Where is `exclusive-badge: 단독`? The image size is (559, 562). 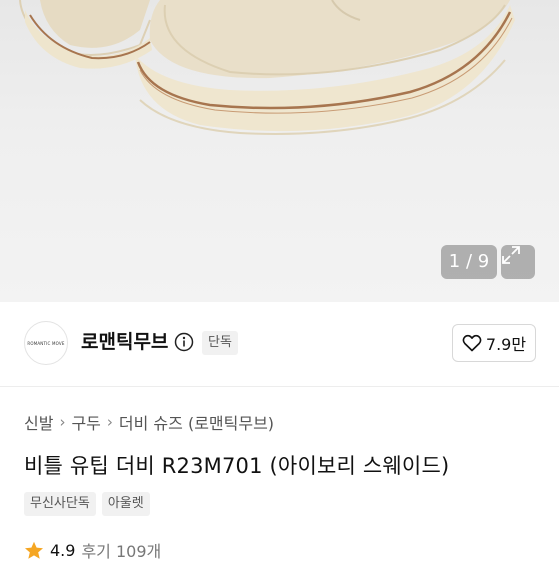 exclusive-badge: 단독 is located at coordinates (220, 343).